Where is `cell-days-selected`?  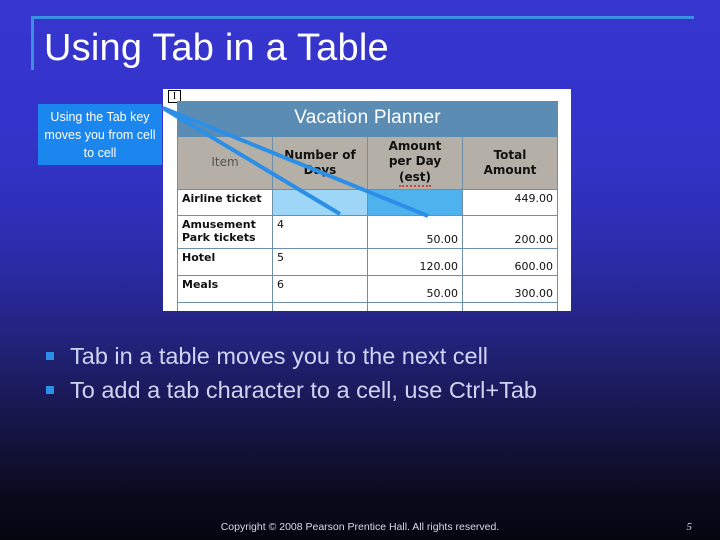 cell-days-selected is located at coordinates (320, 203).